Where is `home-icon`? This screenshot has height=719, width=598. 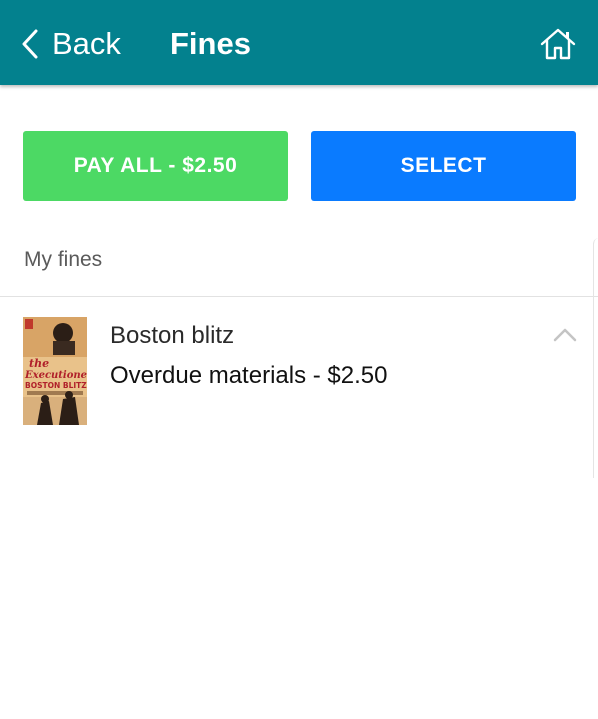 home-icon is located at coordinates (558, 44).